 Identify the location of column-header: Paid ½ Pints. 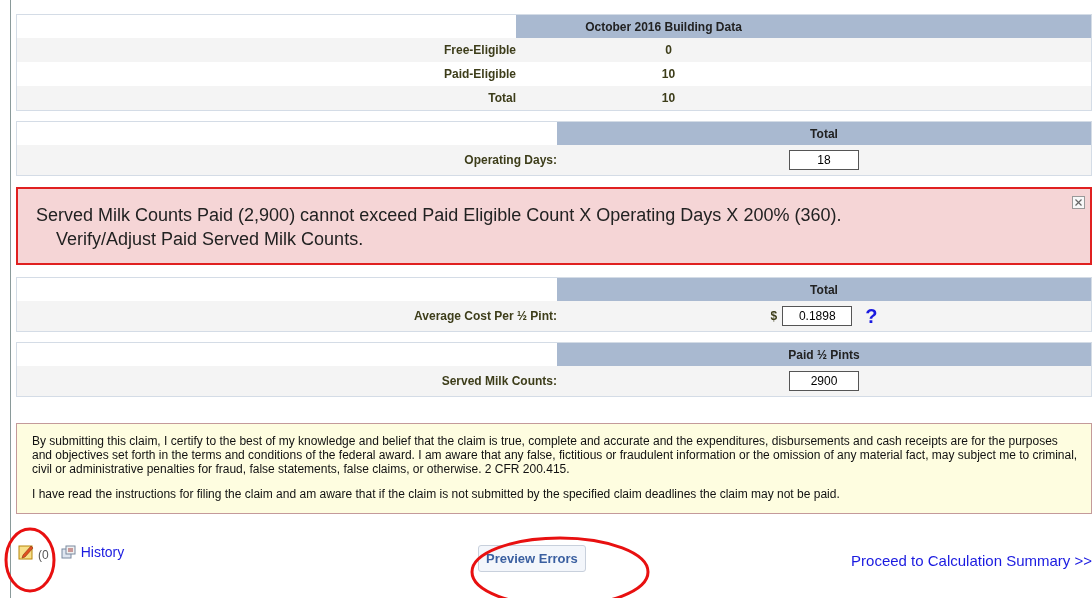
(824, 354).